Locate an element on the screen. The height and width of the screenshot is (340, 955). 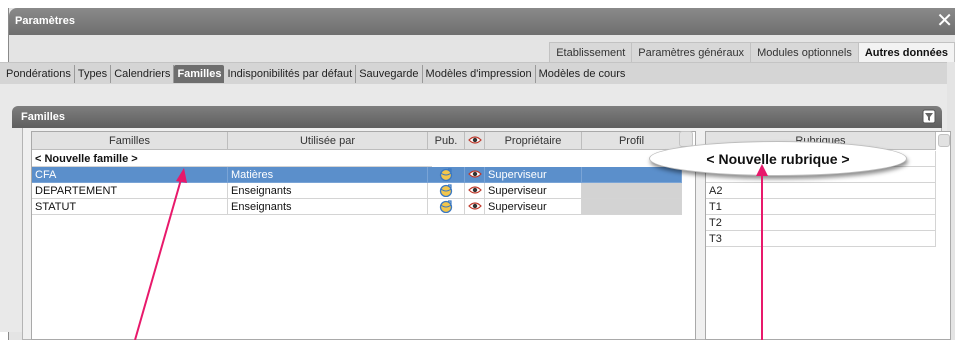
col-utilisee-par: Utilisée par is located at coordinates (328, 141).